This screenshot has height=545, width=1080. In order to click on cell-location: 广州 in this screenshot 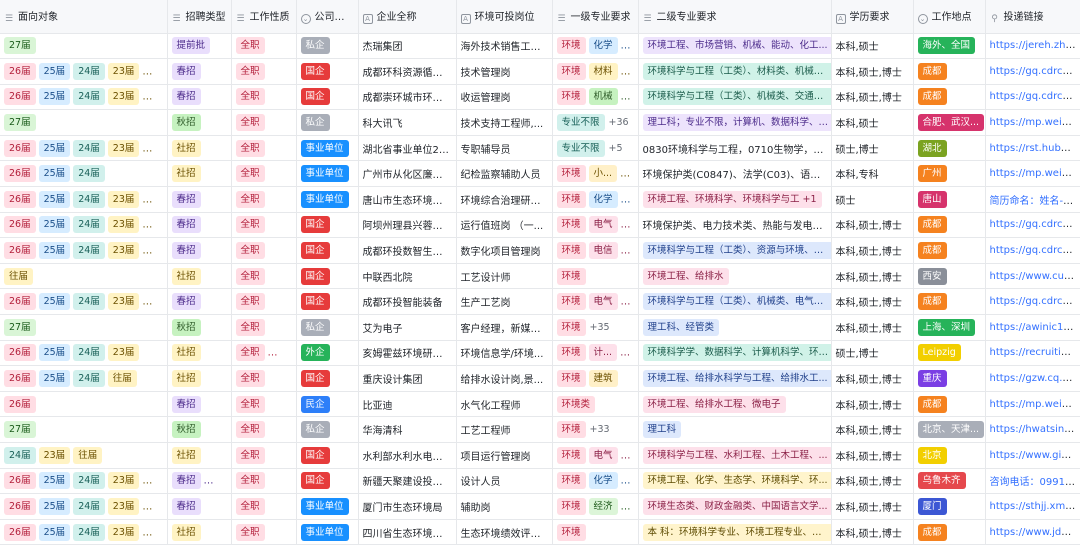, I will do `click(949, 174)`.